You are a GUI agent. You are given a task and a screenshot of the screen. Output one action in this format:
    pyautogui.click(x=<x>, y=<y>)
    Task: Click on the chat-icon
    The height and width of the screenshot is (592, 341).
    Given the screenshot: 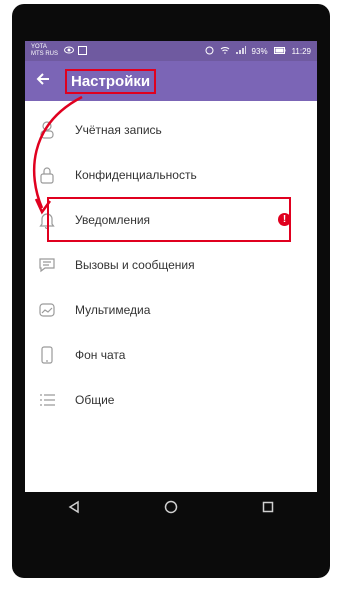 What is the action you would take?
    pyautogui.click(x=47, y=265)
    